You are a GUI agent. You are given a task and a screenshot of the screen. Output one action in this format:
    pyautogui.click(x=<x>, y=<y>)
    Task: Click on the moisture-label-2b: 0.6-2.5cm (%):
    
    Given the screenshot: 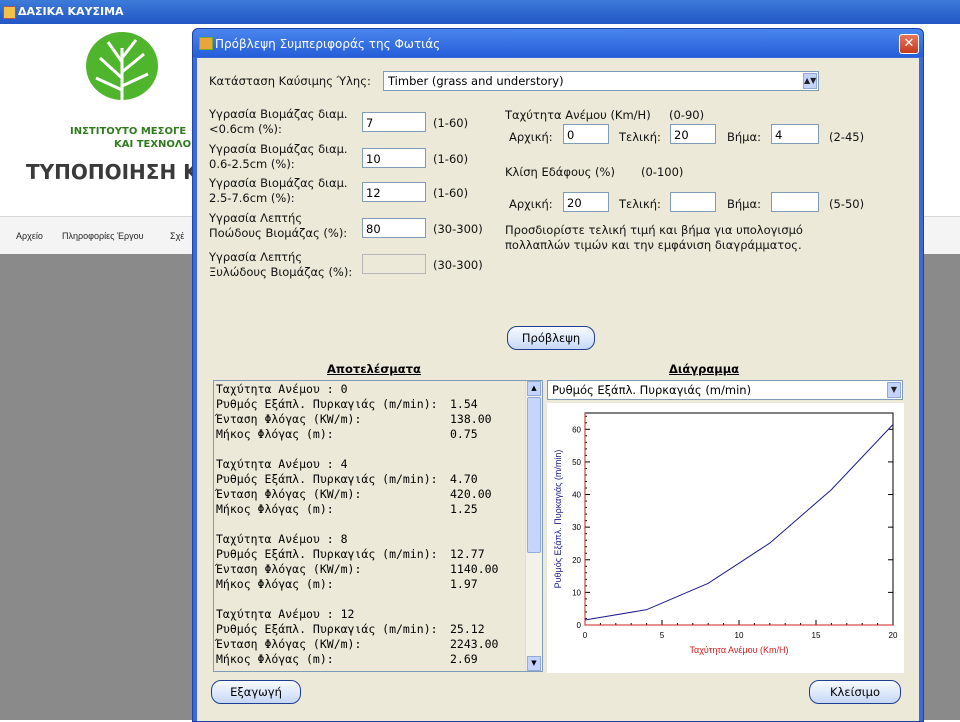 What is the action you would take?
    pyautogui.click(x=252, y=164)
    